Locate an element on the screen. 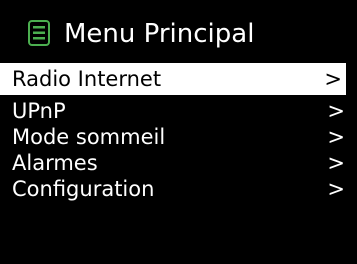 This screenshot has height=264, width=357. menu-item-upnp: UPnP > is located at coordinates (178, 111).